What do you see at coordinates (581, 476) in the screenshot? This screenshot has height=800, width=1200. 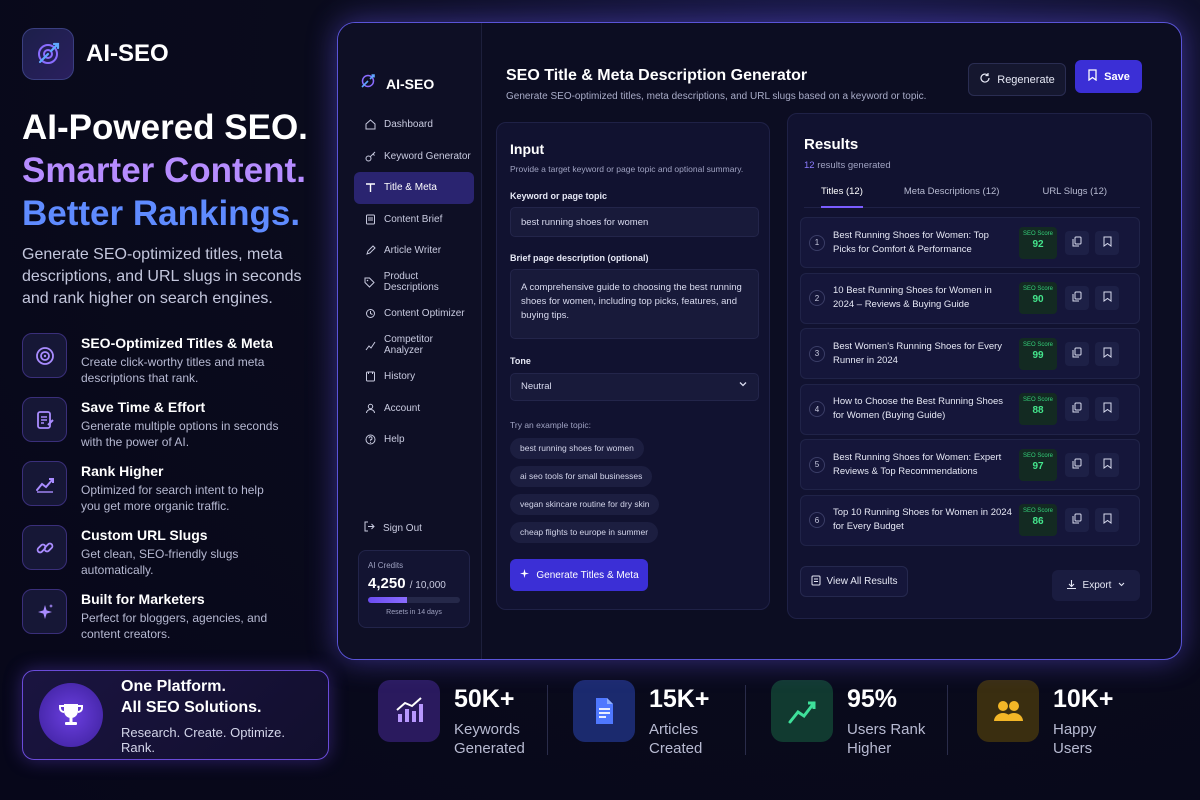 I see `example-chip: ai seo tools for small businesses` at bounding box center [581, 476].